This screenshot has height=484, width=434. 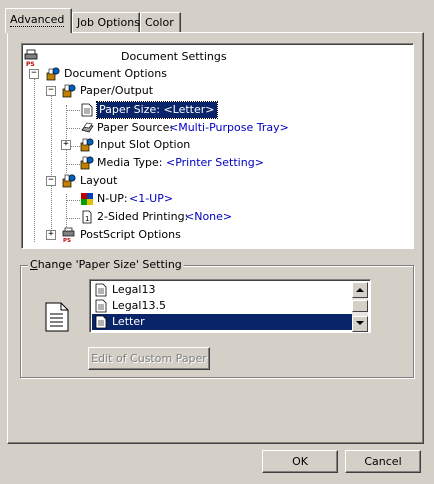 What do you see at coordinates (51, 235) in the screenshot?
I see `expand-postscript-icon: +` at bounding box center [51, 235].